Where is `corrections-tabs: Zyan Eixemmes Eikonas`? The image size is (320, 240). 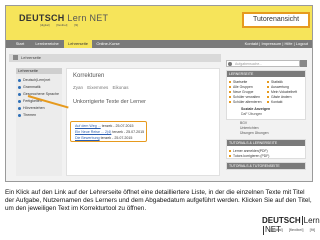
corrections-tabs: Zyan Eixemmes Eikonas is located at coordinates (101, 87).